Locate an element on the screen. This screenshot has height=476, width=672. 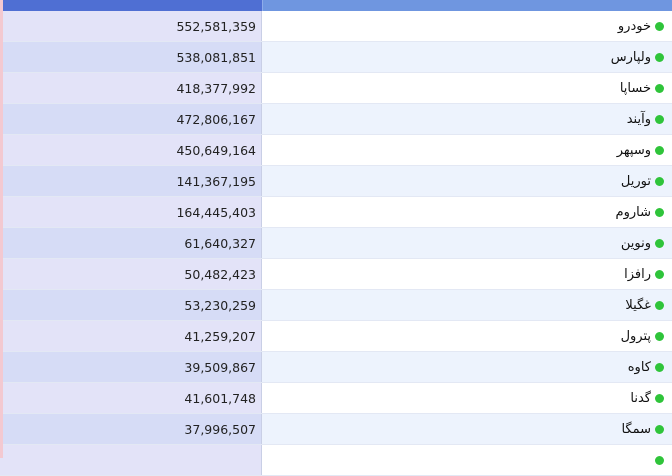
table-row: 53,230,259 غگیلا is located at coordinates (336, 305).